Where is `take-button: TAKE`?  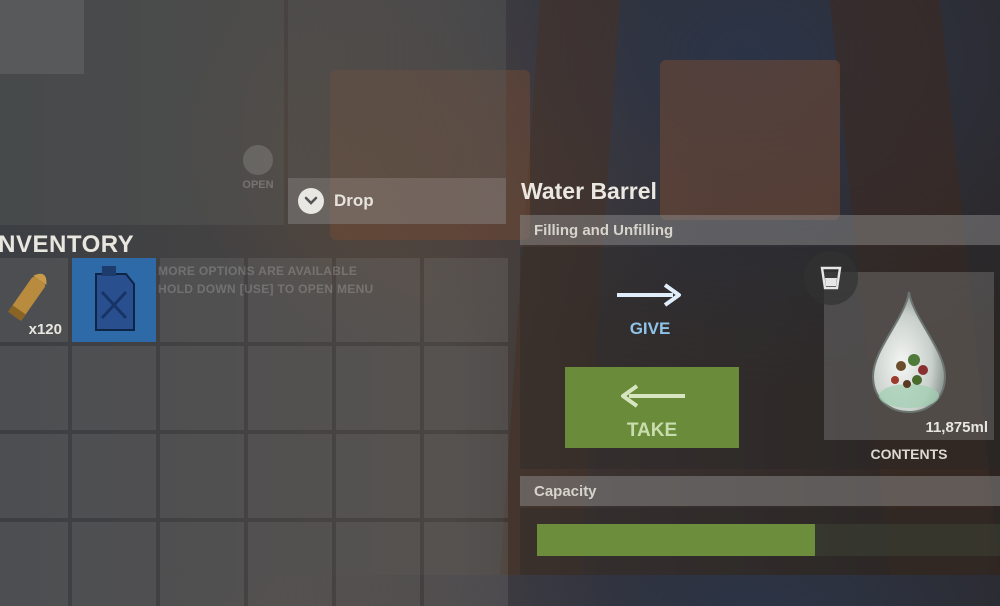 take-button: TAKE is located at coordinates (652, 407).